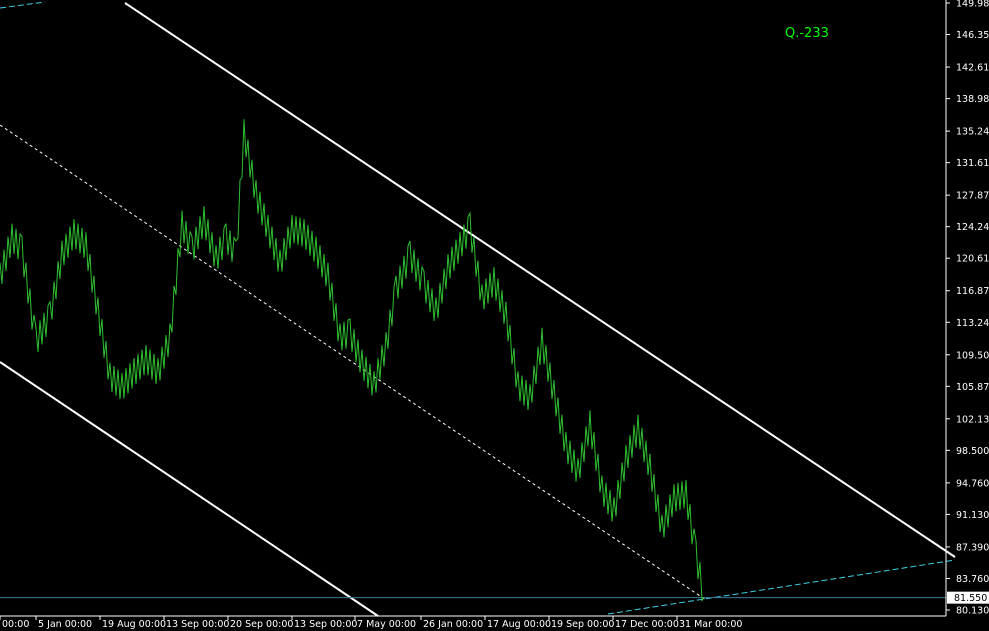 The image size is (989, 631). What do you see at coordinates (972, 419) in the screenshot?
I see `y-tick-label: 102.130` at bounding box center [972, 419].